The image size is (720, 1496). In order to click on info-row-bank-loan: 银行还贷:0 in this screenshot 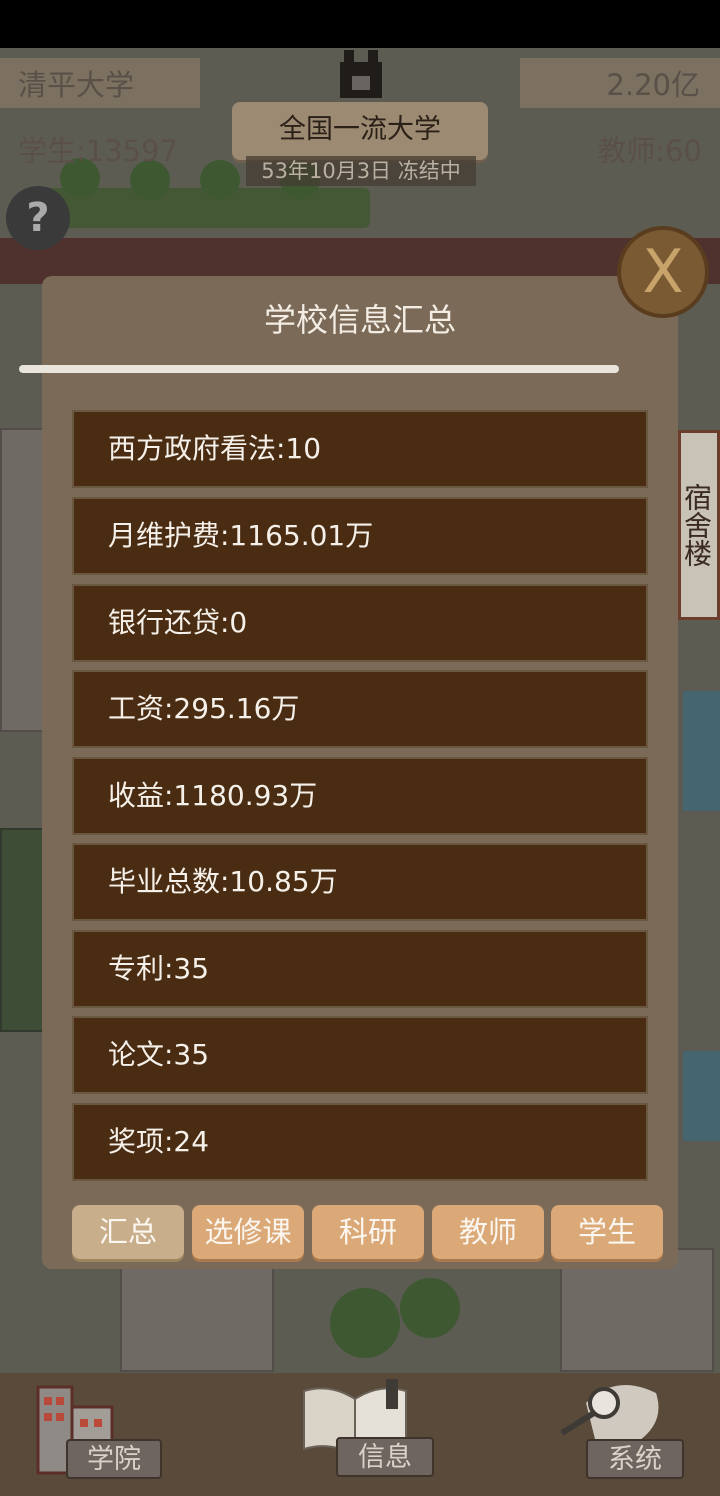, I will do `click(360, 623)`.